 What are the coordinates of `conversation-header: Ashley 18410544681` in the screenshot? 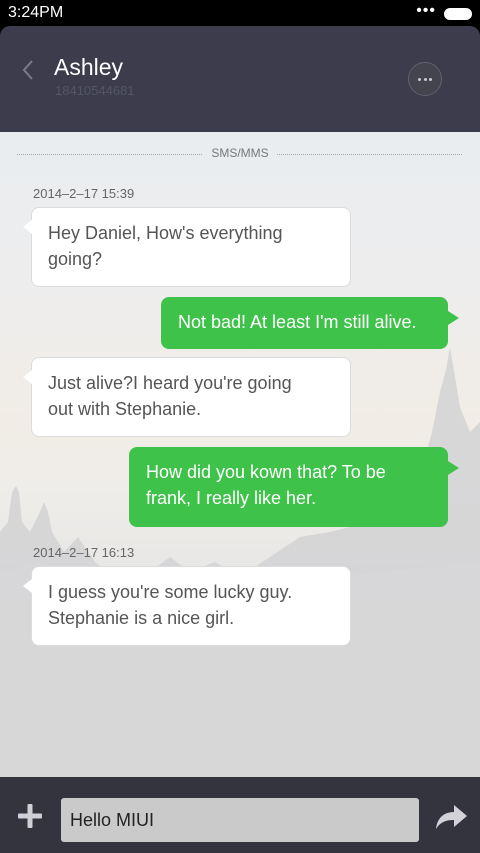 It's located at (240, 79).